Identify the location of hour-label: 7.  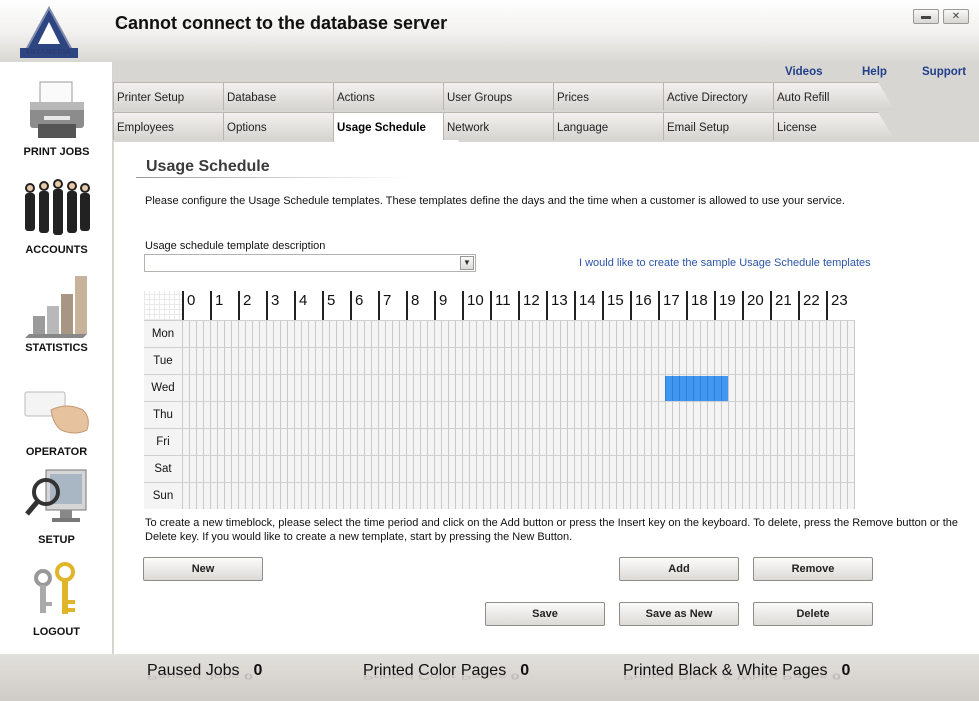
(392, 305).